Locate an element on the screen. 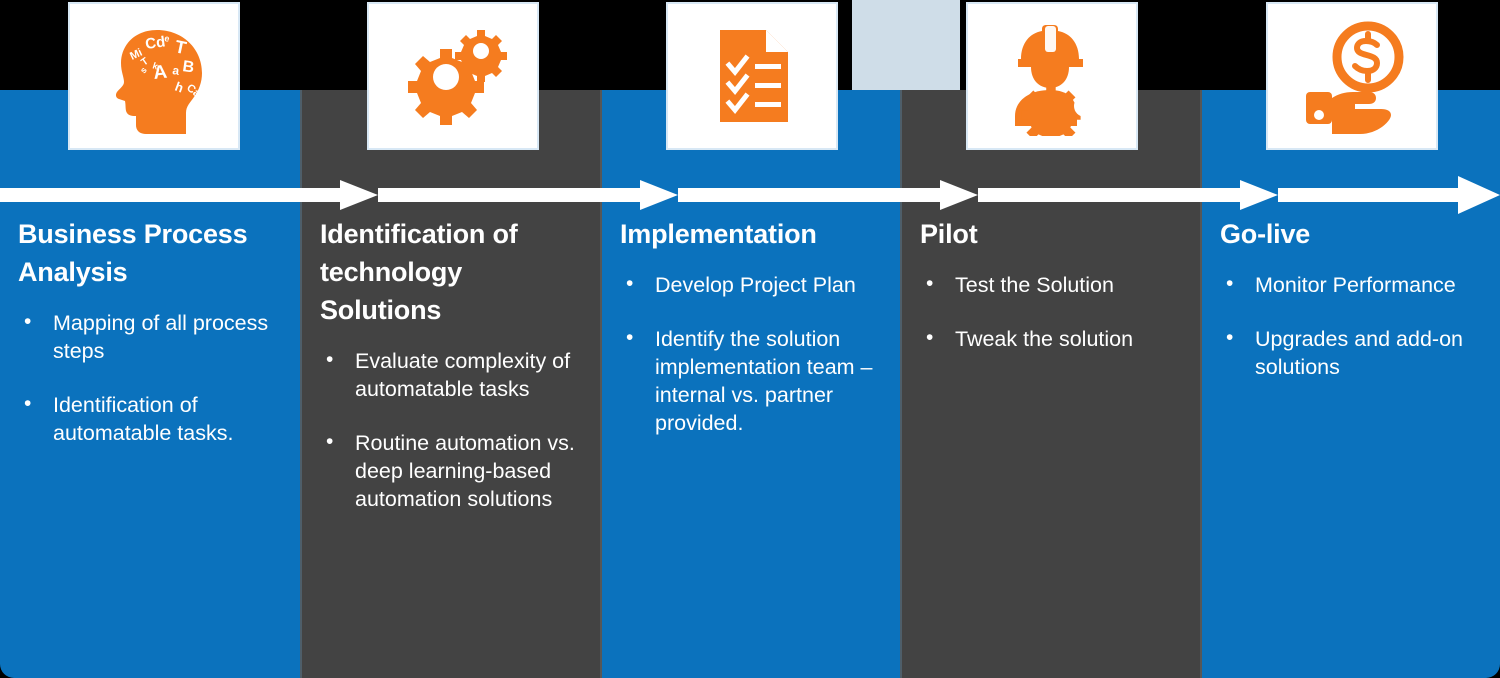  phase-title: Identification of technology Solutions is located at coordinates (419, 272).